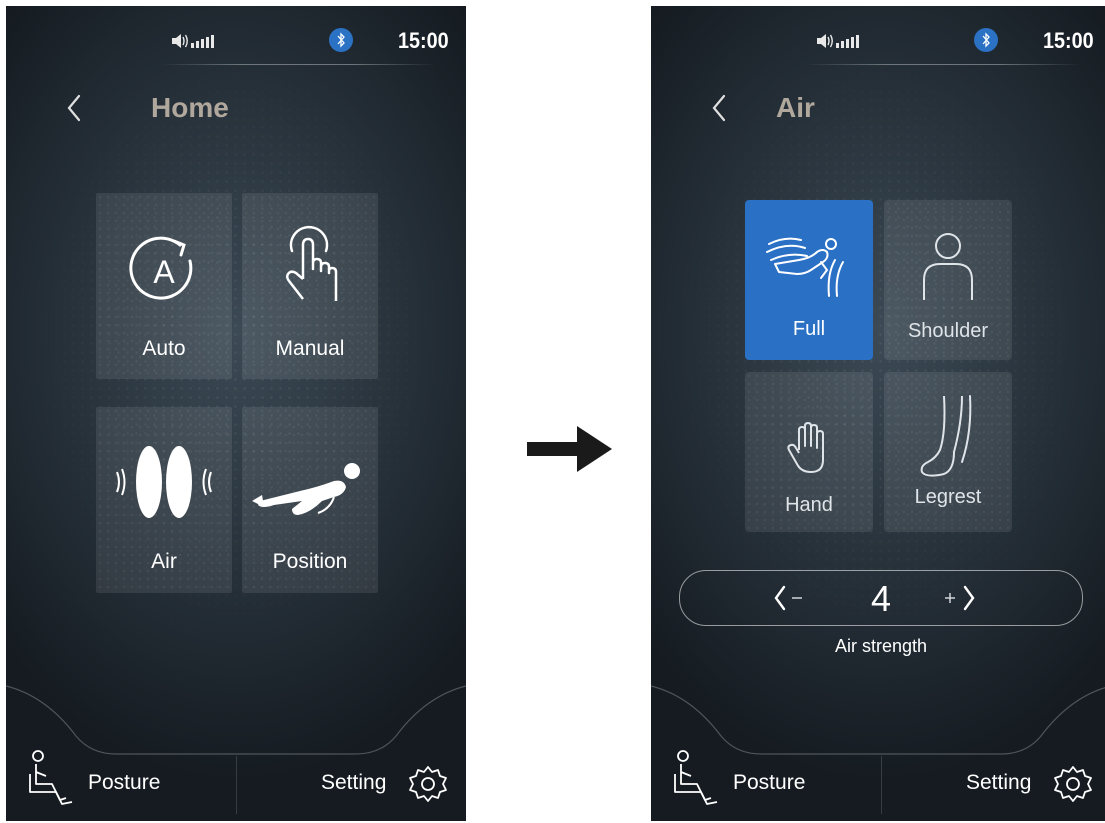 This screenshot has width=1105, height=823. Describe the element at coordinates (881, 646) in the screenshot. I see `air-strength-label: Air strength` at that location.